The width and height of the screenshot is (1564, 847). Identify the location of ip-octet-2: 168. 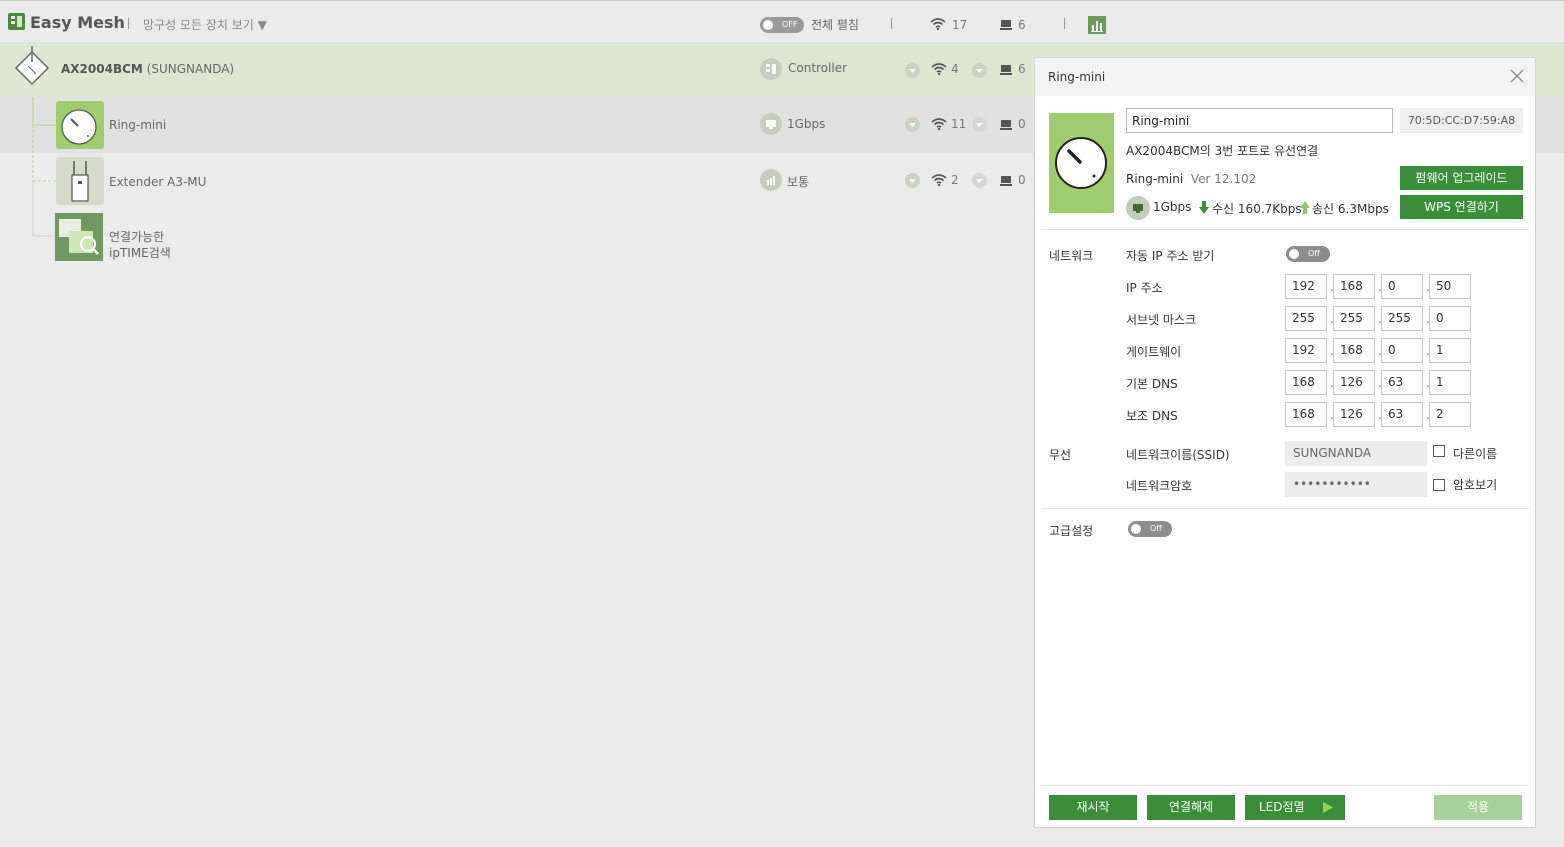
(1354, 286).